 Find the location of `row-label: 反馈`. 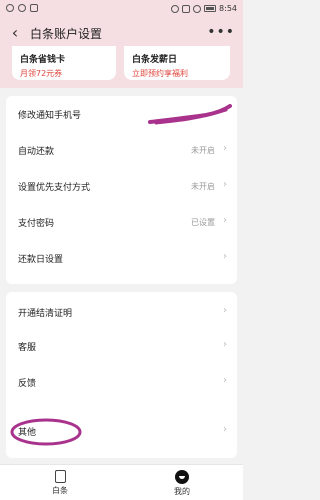

row-label: 反馈 is located at coordinates (27, 384).